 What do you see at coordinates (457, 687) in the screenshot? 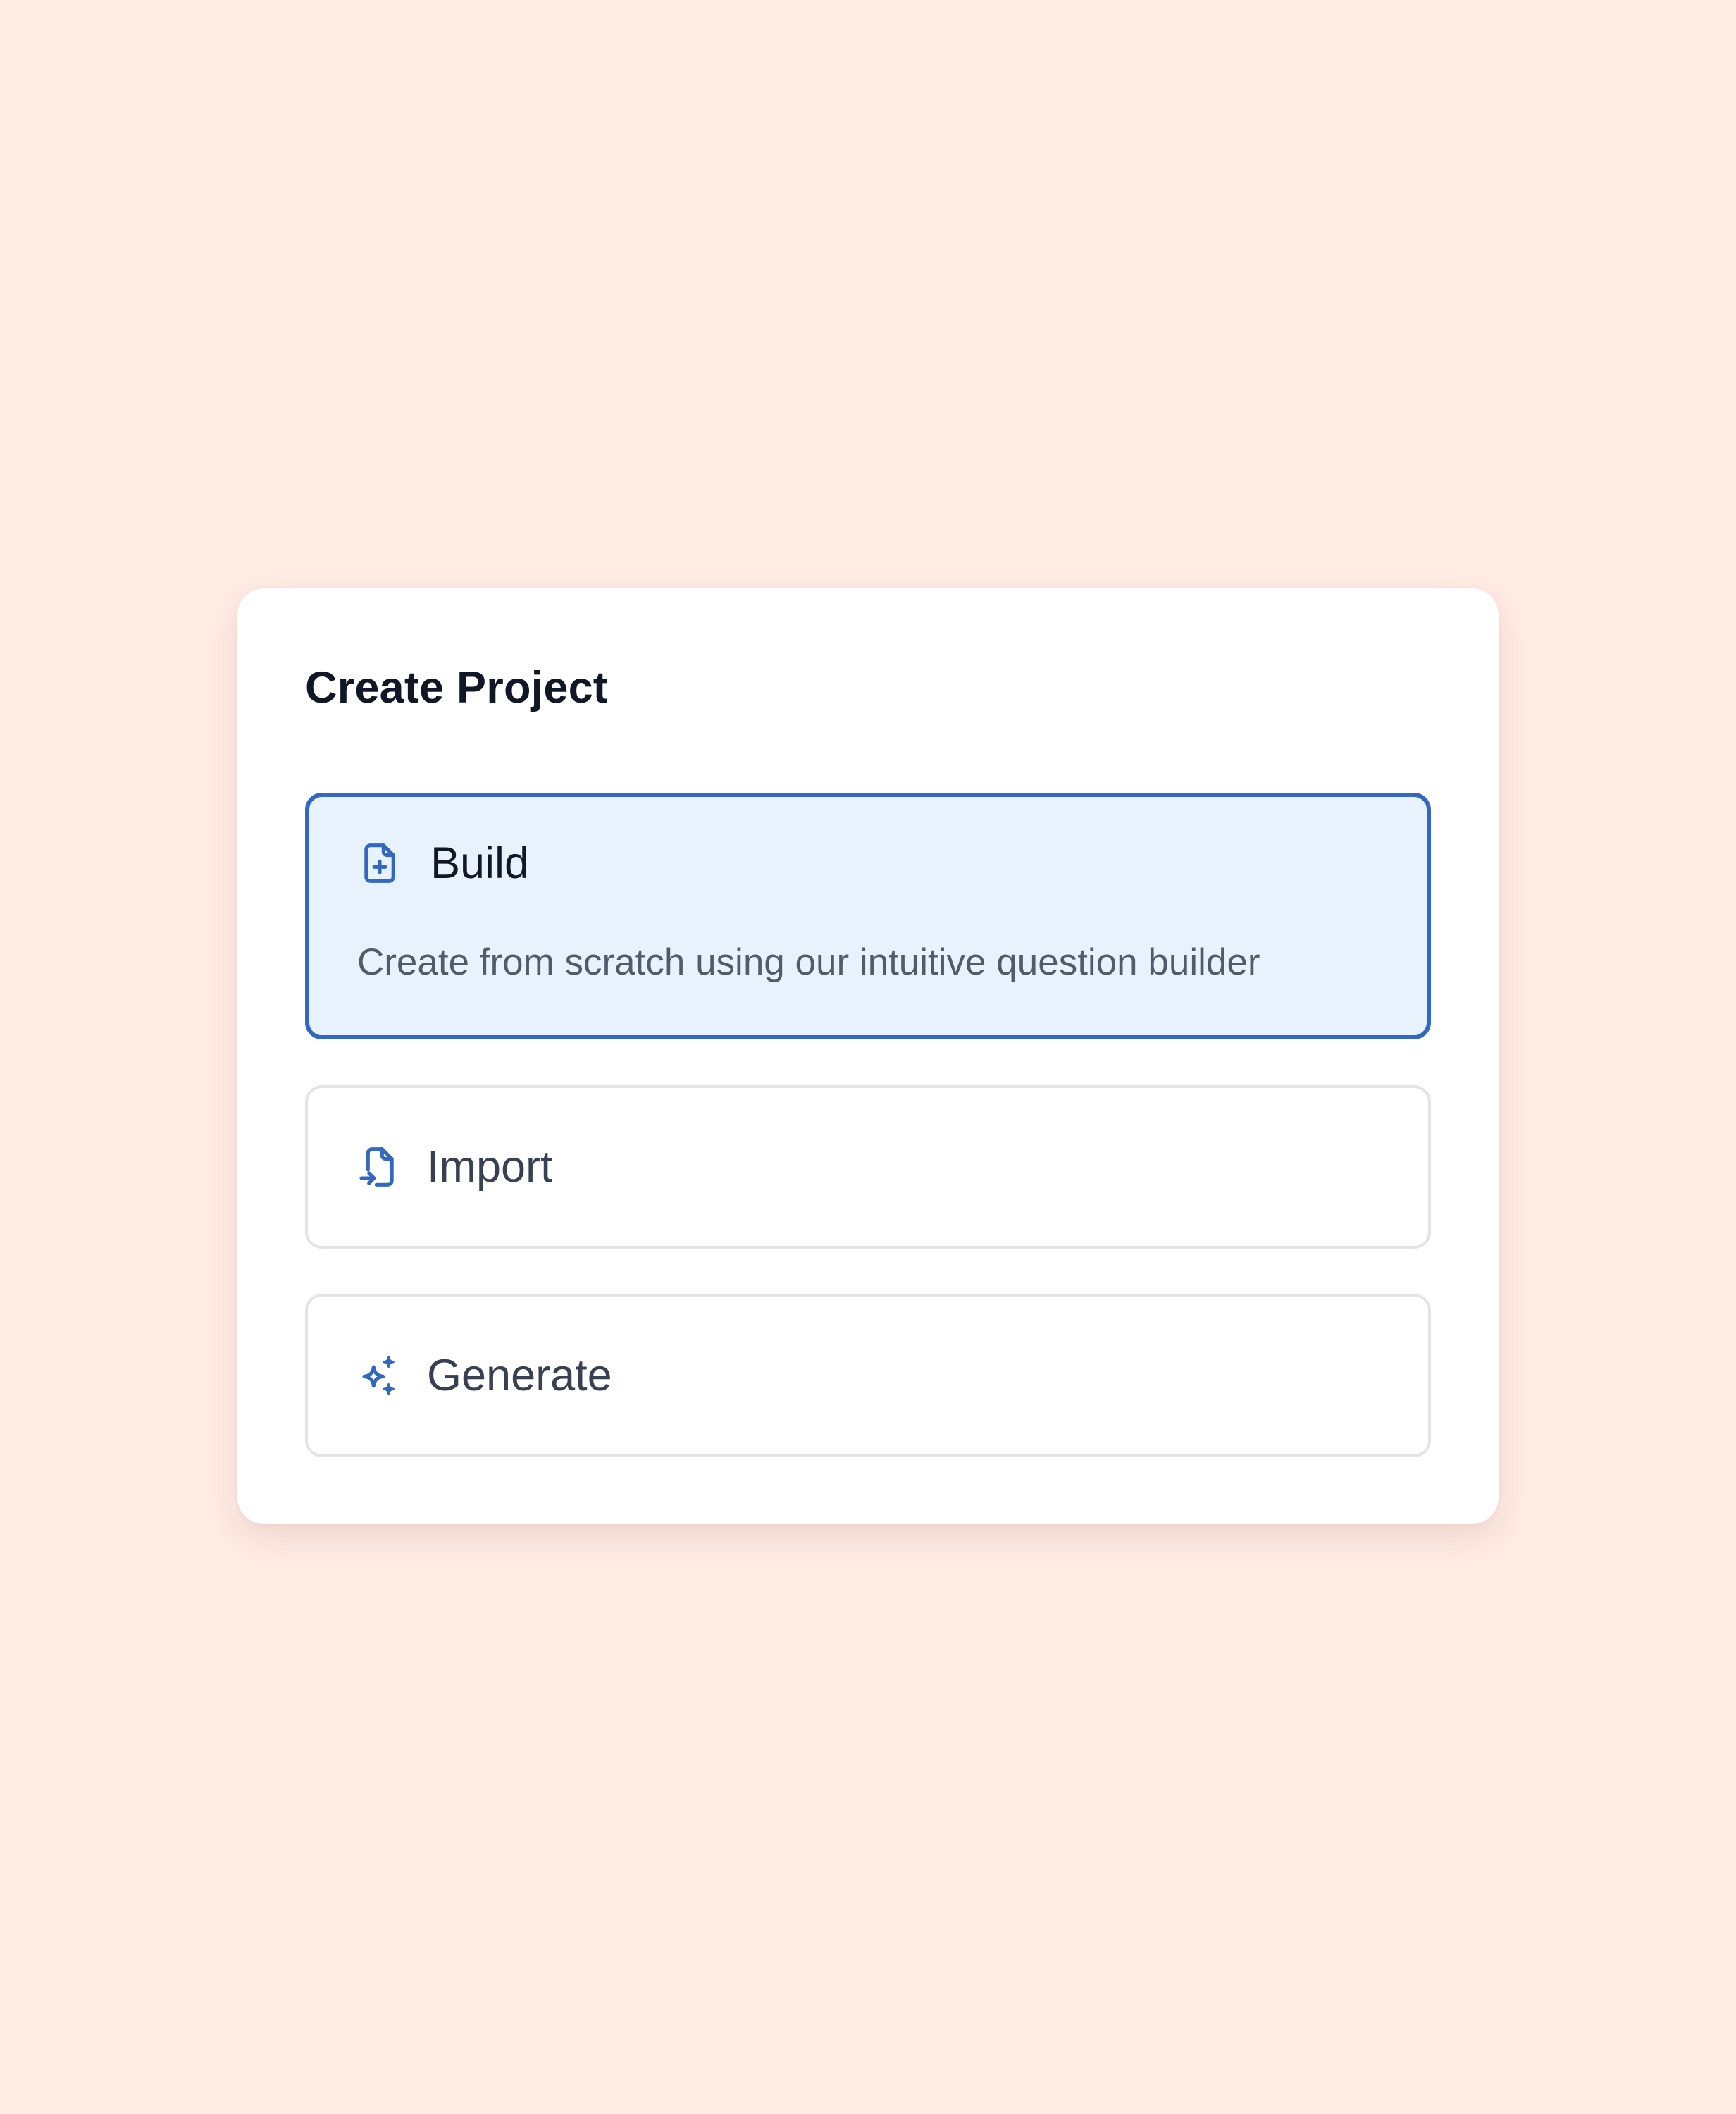
I see `dialog-title: Create Project` at bounding box center [457, 687].